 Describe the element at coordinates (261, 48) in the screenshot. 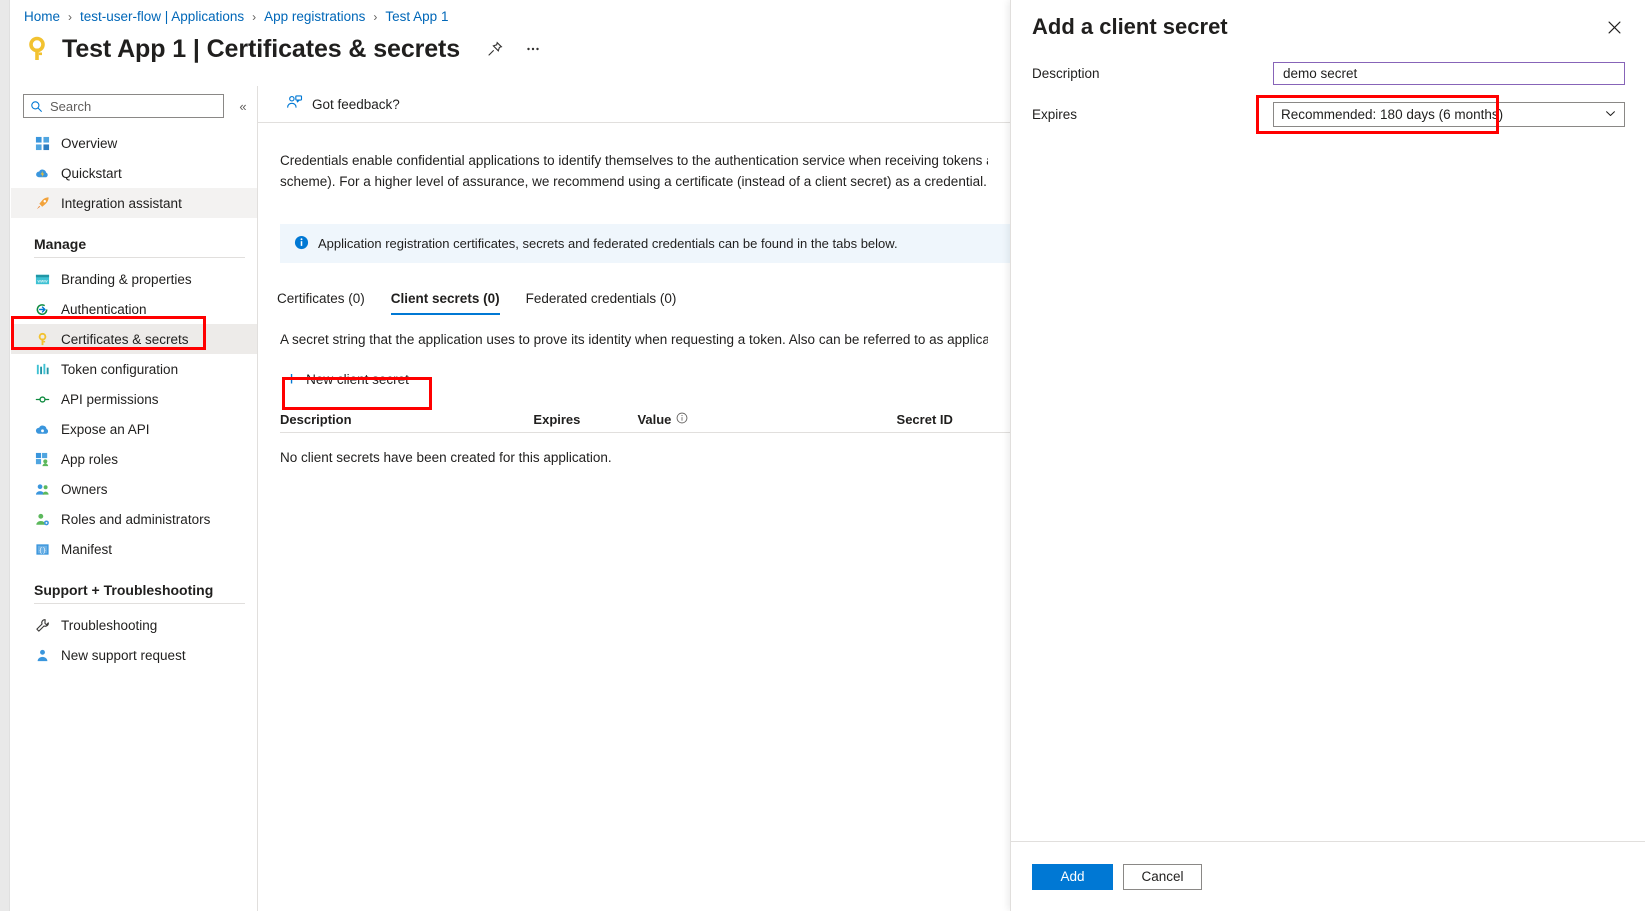

I see `page-title: Test App 1 | Certificates & secrets` at that location.